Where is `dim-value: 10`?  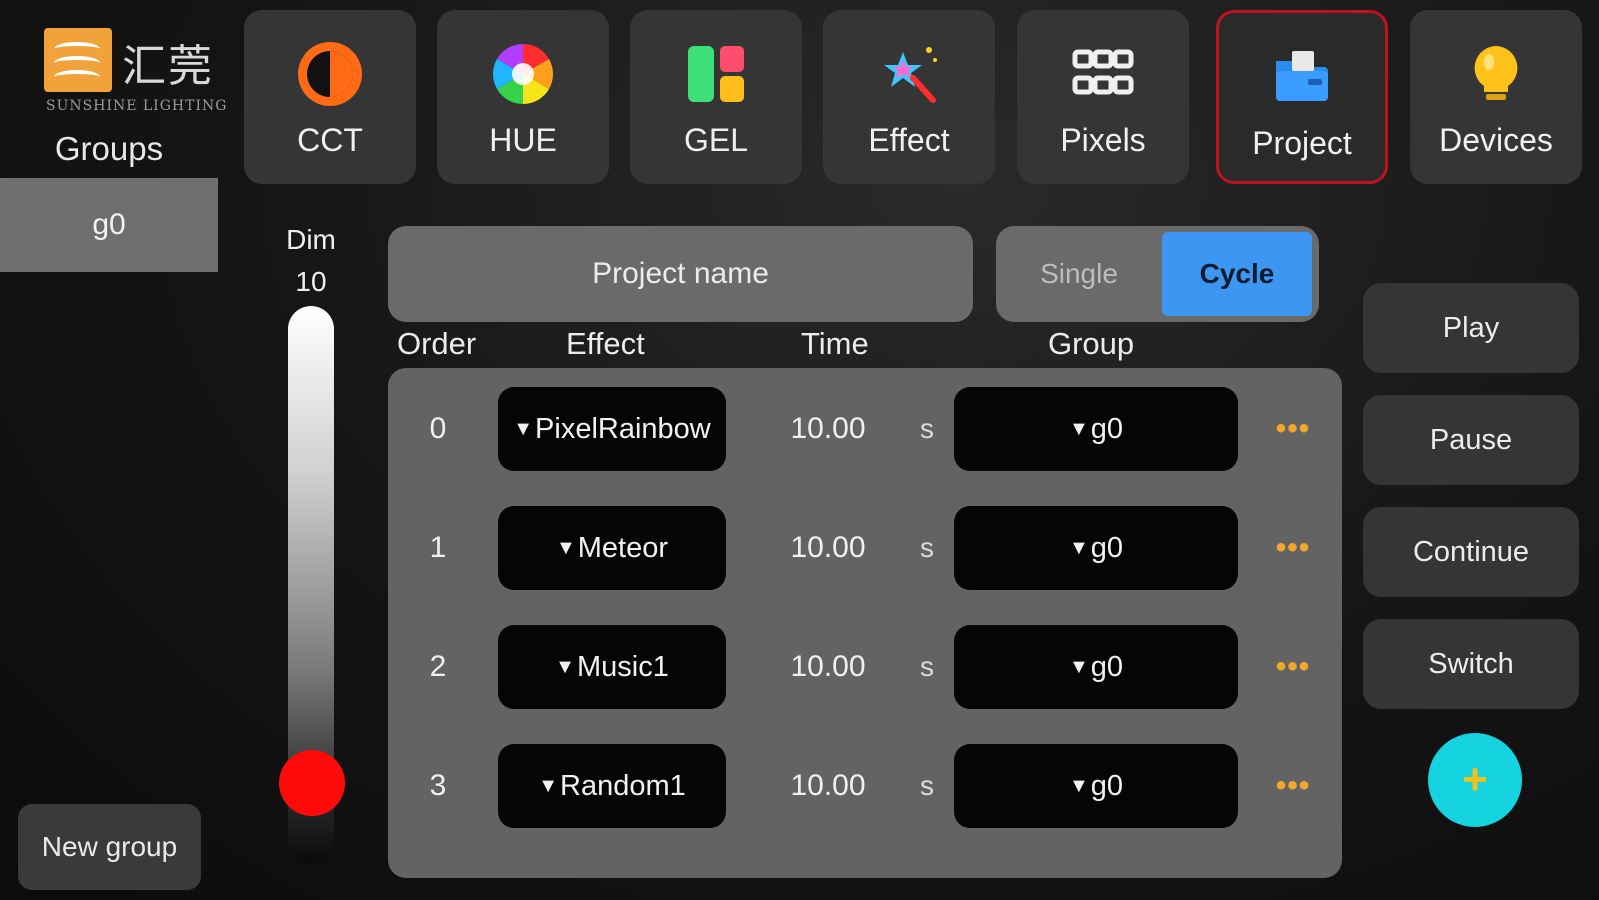 dim-value: 10 is located at coordinates (311, 281).